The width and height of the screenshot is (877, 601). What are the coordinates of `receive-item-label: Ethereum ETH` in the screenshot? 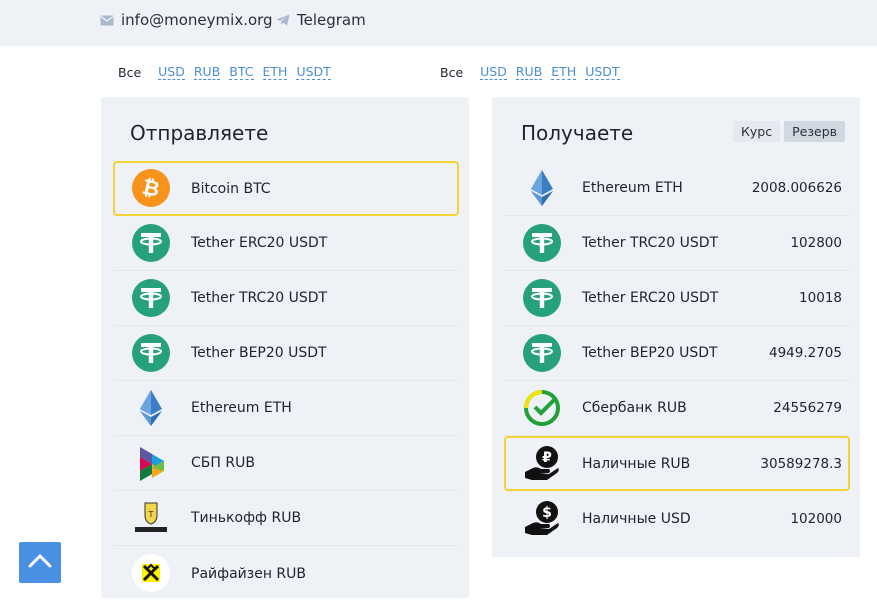 It's located at (632, 188).